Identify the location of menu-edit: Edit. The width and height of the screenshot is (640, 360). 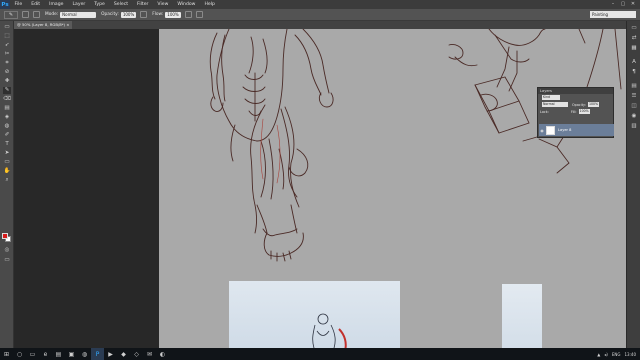
(36, 4).